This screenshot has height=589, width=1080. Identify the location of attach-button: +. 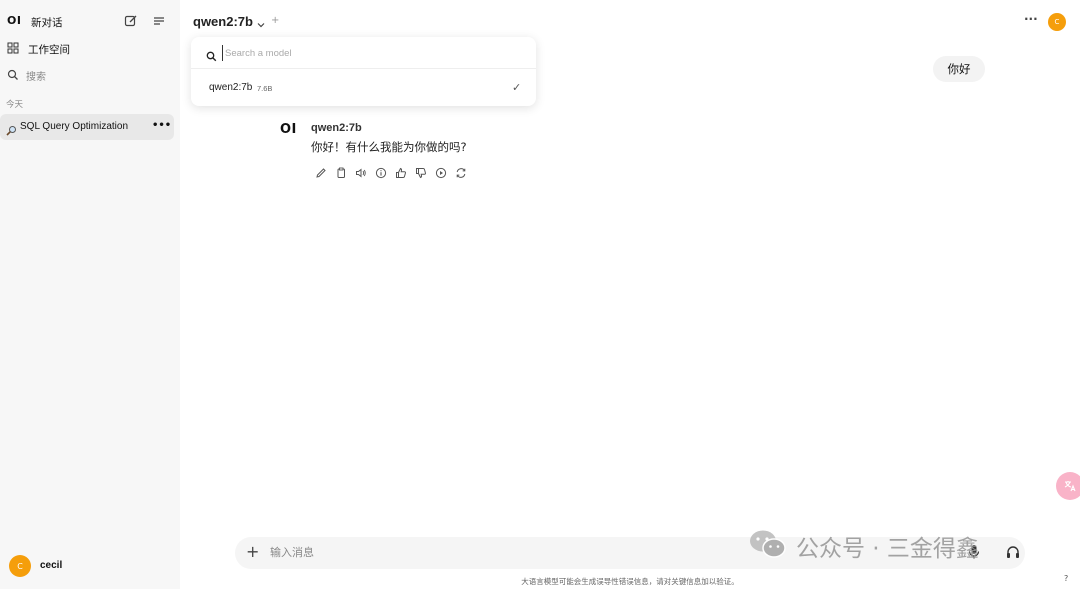
(252, 552).